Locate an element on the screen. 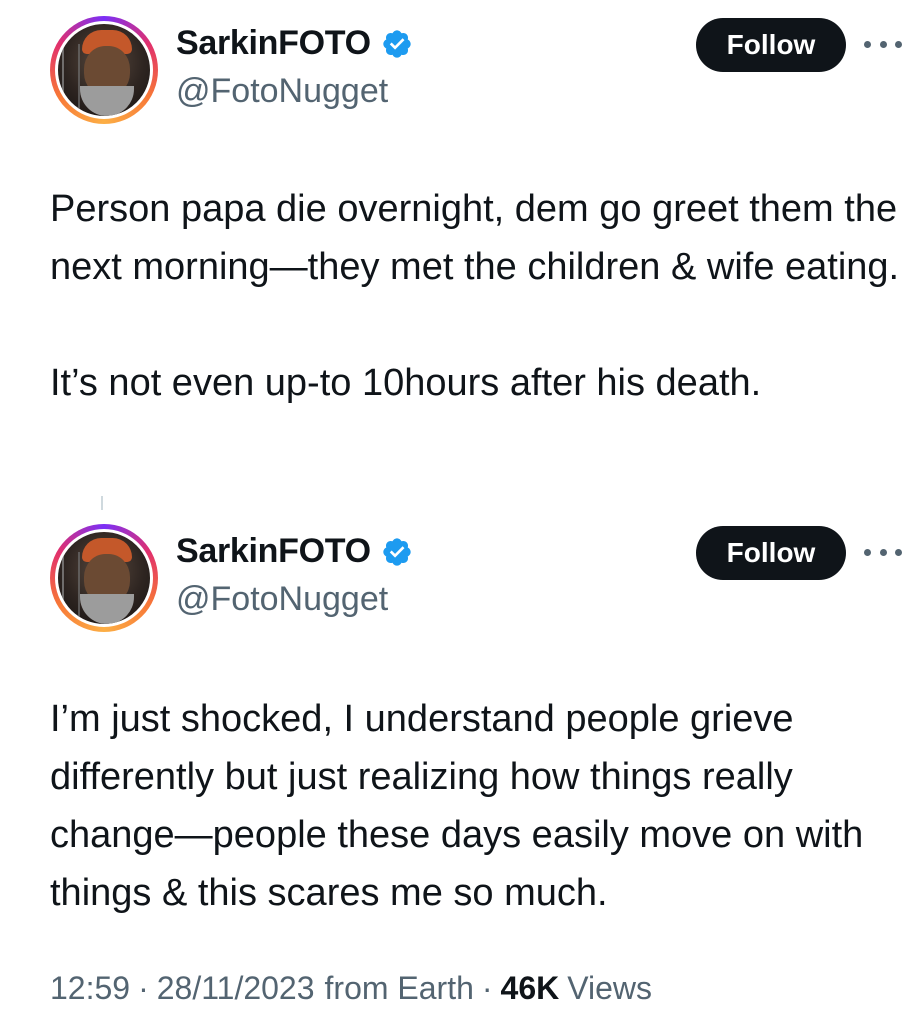 The width and height of the screenshot is (921, 1024). views-count: 46K is located at coordinates (530, 988).